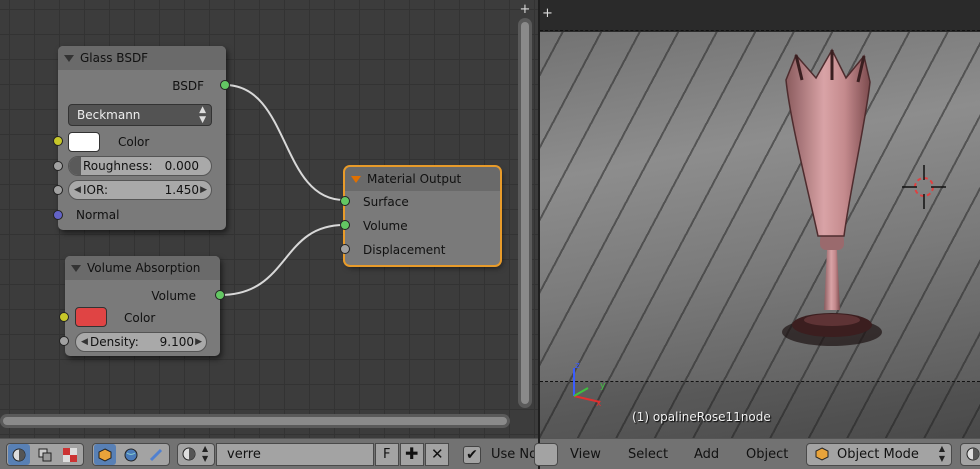 This screenshot has height=469, width=980. I want to click on density-increment-icon: ▶, so click(198, 342).